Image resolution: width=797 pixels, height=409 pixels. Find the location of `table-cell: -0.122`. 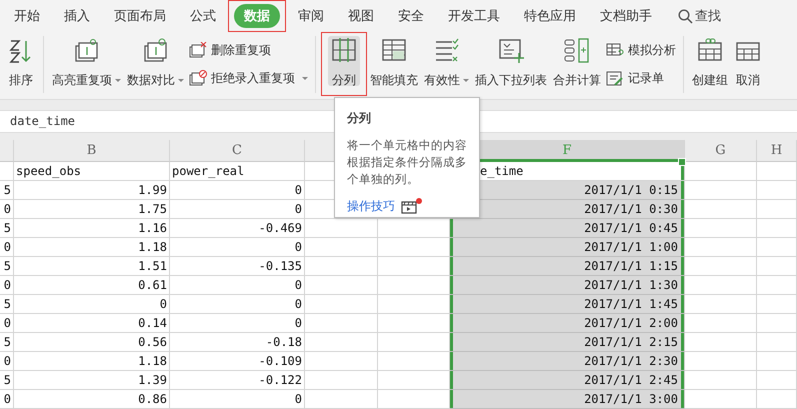

table-cell: -0.122 is located at coordinates (237, 380).